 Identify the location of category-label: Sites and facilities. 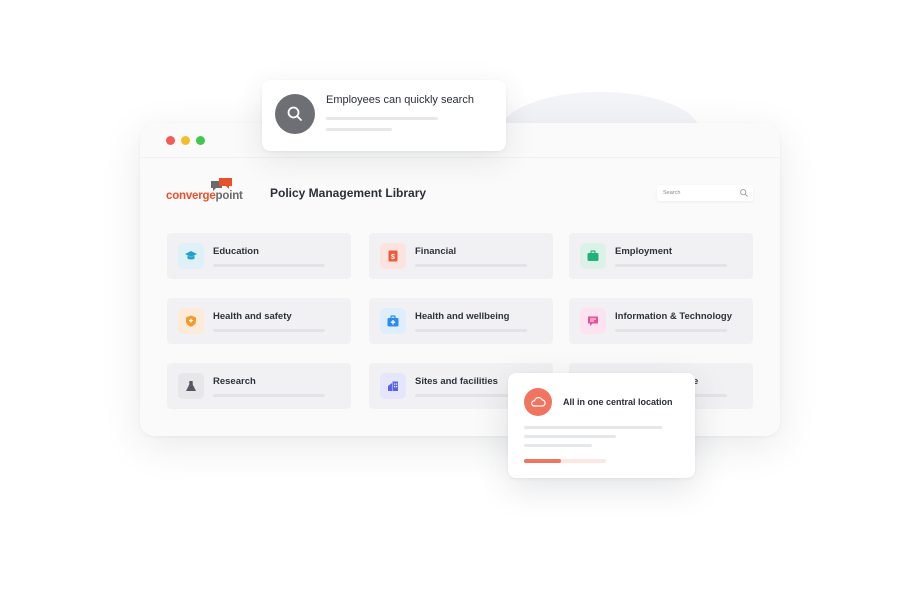
(456, 381).